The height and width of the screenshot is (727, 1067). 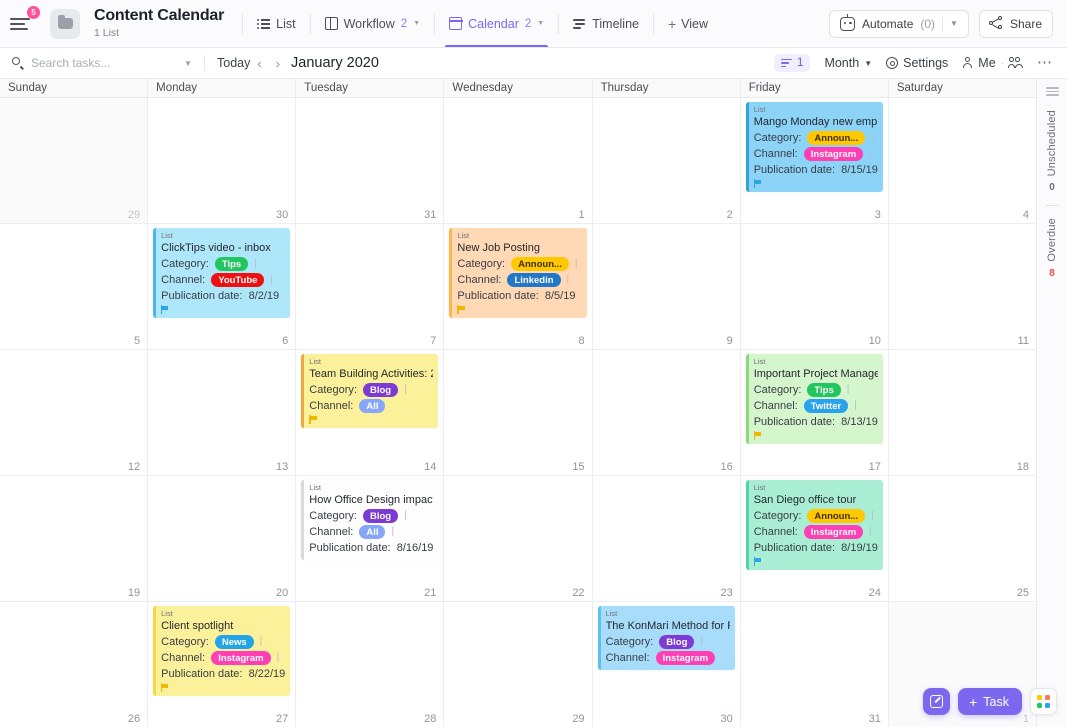 I want to click on sidebar-toggle-button: 5, so click(x=25, y=21).